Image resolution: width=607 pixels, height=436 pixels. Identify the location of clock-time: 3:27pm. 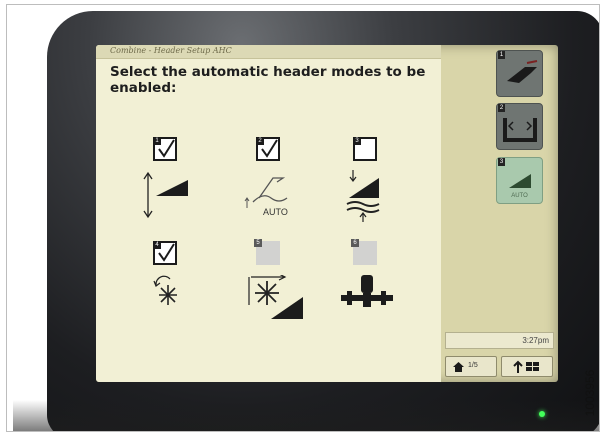
(535, 340).